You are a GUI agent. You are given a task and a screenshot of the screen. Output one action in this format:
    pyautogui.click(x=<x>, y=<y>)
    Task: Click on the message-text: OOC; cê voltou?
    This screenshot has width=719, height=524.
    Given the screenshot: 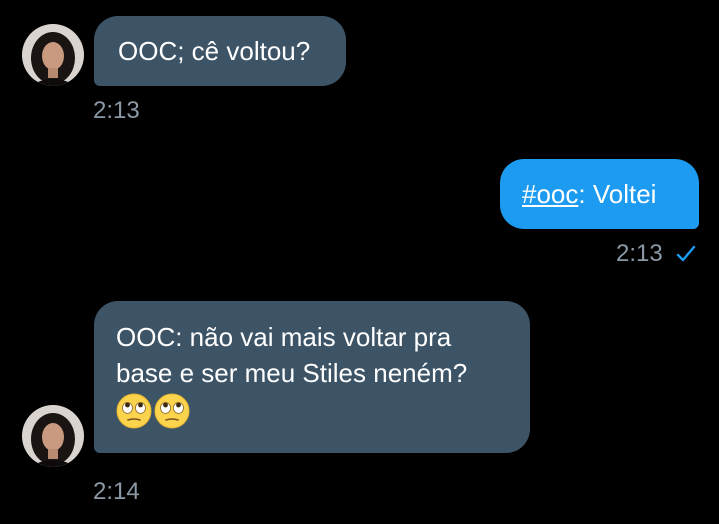 What is the action you would take?
    pyautogui.click(x=214, y=51)
    